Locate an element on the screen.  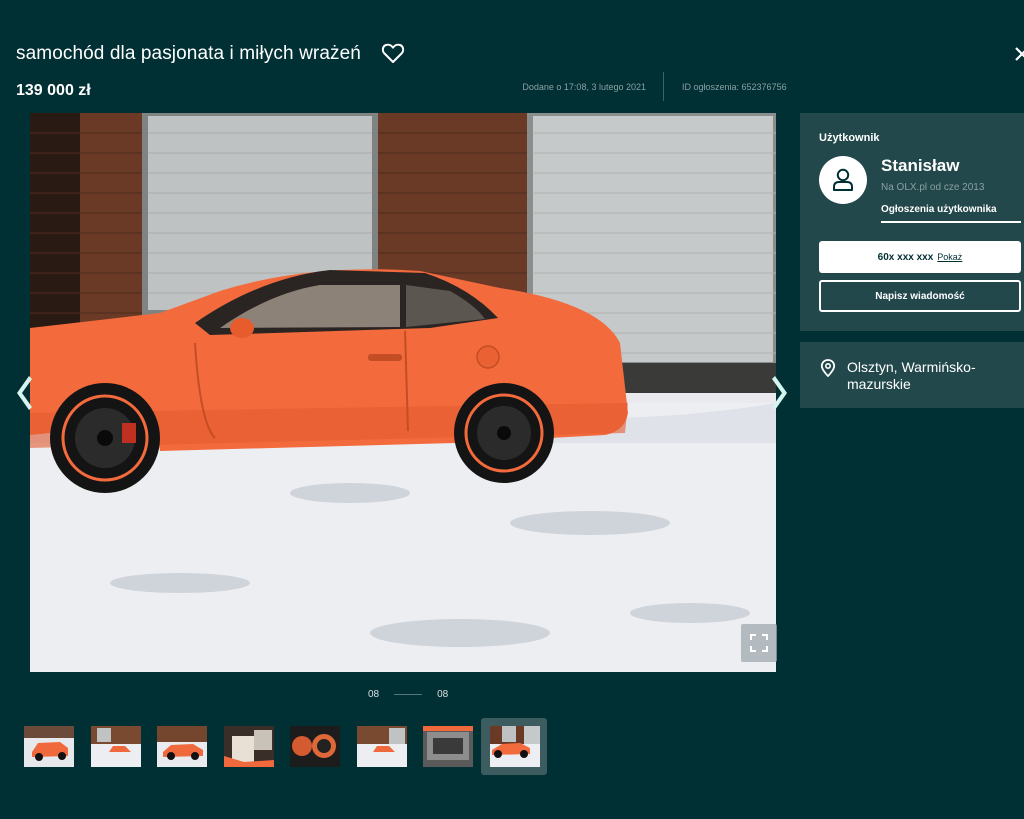
user-section-title: Użytkownik is located at coordinates (849, 138).